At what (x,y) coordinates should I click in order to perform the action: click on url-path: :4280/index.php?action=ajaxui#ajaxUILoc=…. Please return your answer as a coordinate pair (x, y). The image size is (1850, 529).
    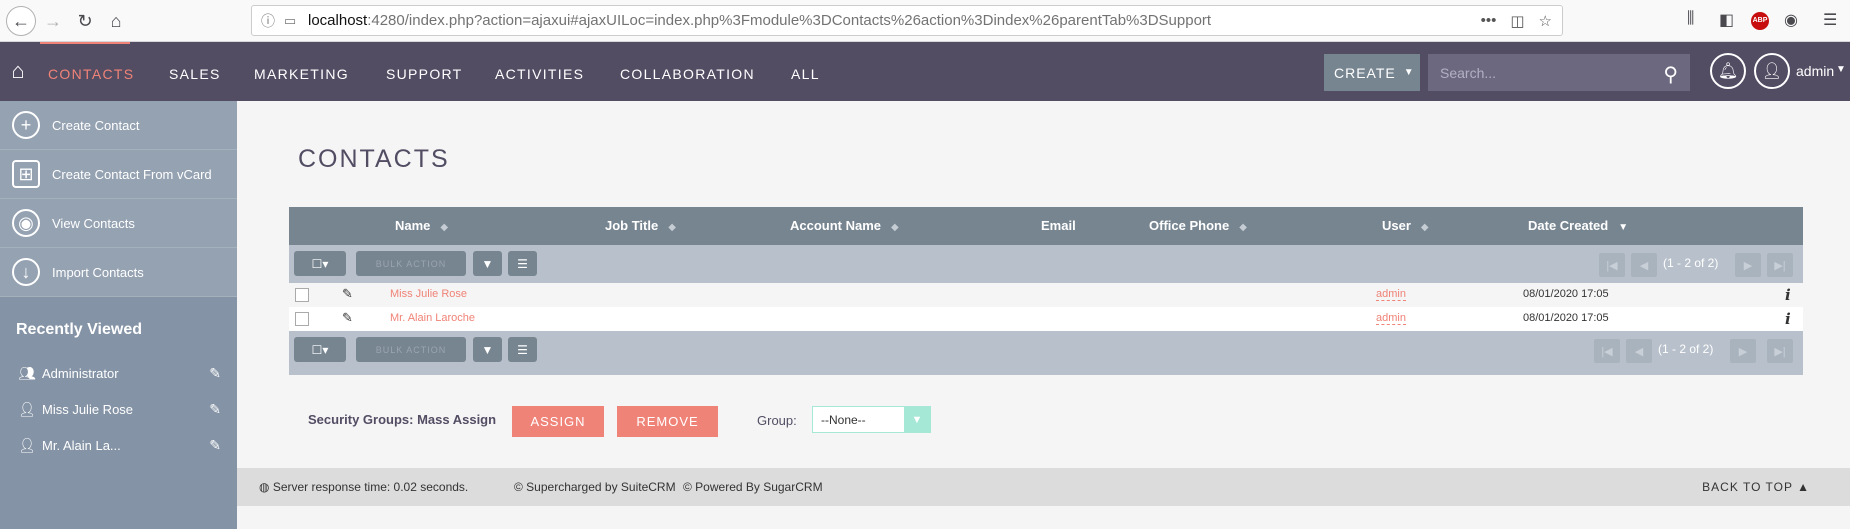
    Looking at the image, I should click on (789, 20).